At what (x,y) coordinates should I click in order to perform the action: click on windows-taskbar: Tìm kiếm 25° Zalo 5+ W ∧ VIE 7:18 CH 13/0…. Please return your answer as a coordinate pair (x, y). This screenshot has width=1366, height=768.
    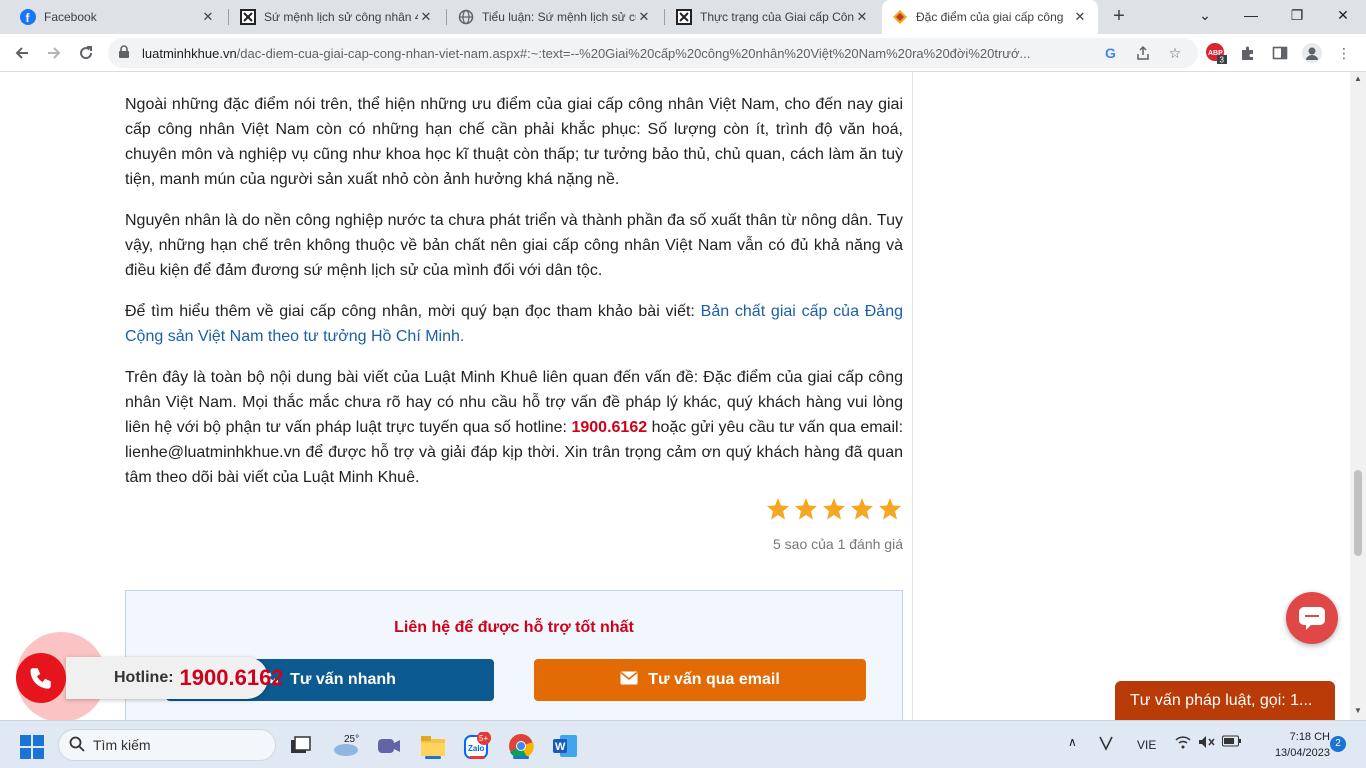
    Looking at the image, I should click on (683, 744).